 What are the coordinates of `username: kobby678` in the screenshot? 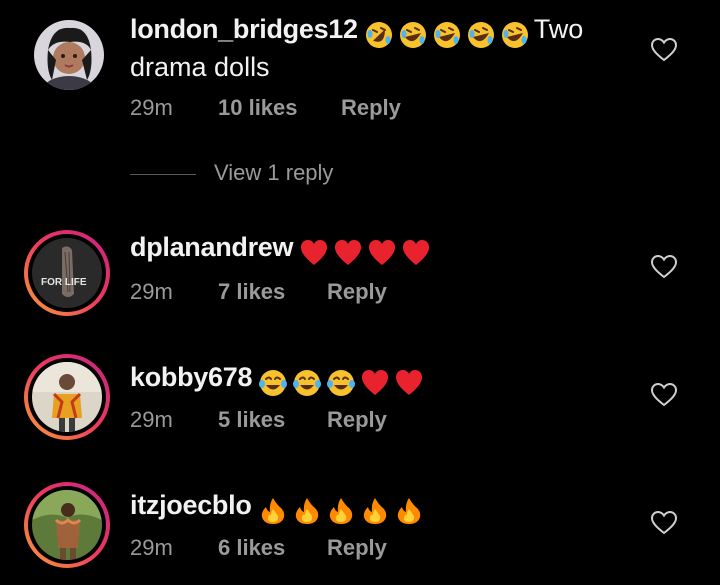 It's located at (191, 377).